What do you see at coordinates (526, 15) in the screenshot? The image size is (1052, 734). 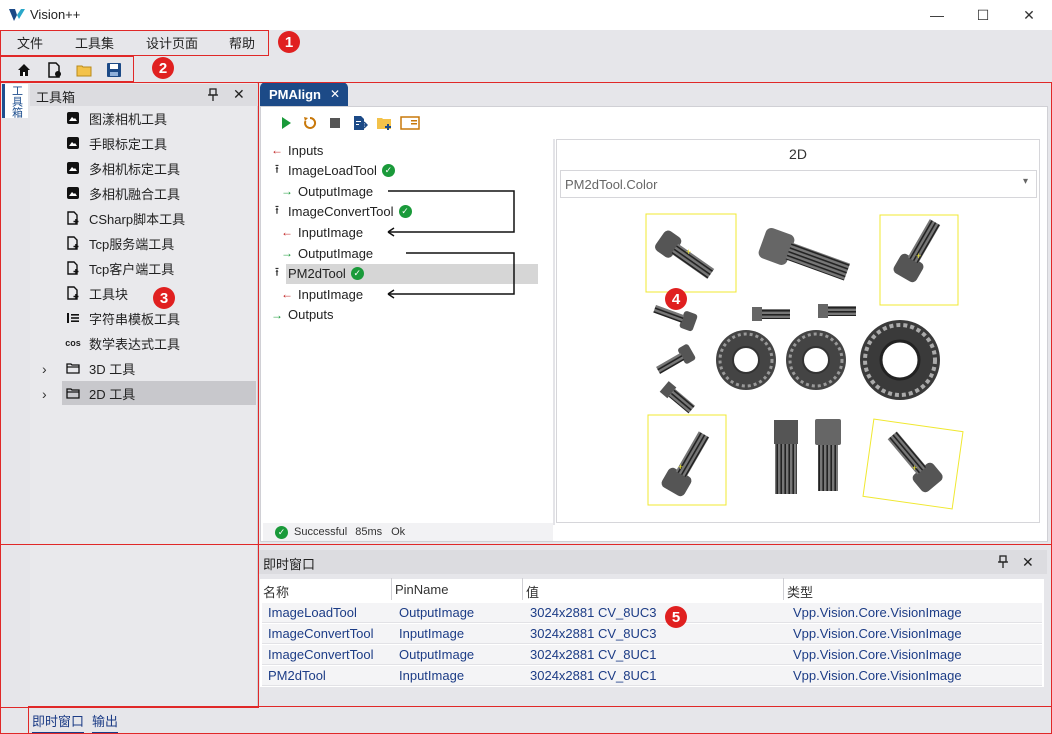 I see `title-bar` at bounding box center [526, 15].